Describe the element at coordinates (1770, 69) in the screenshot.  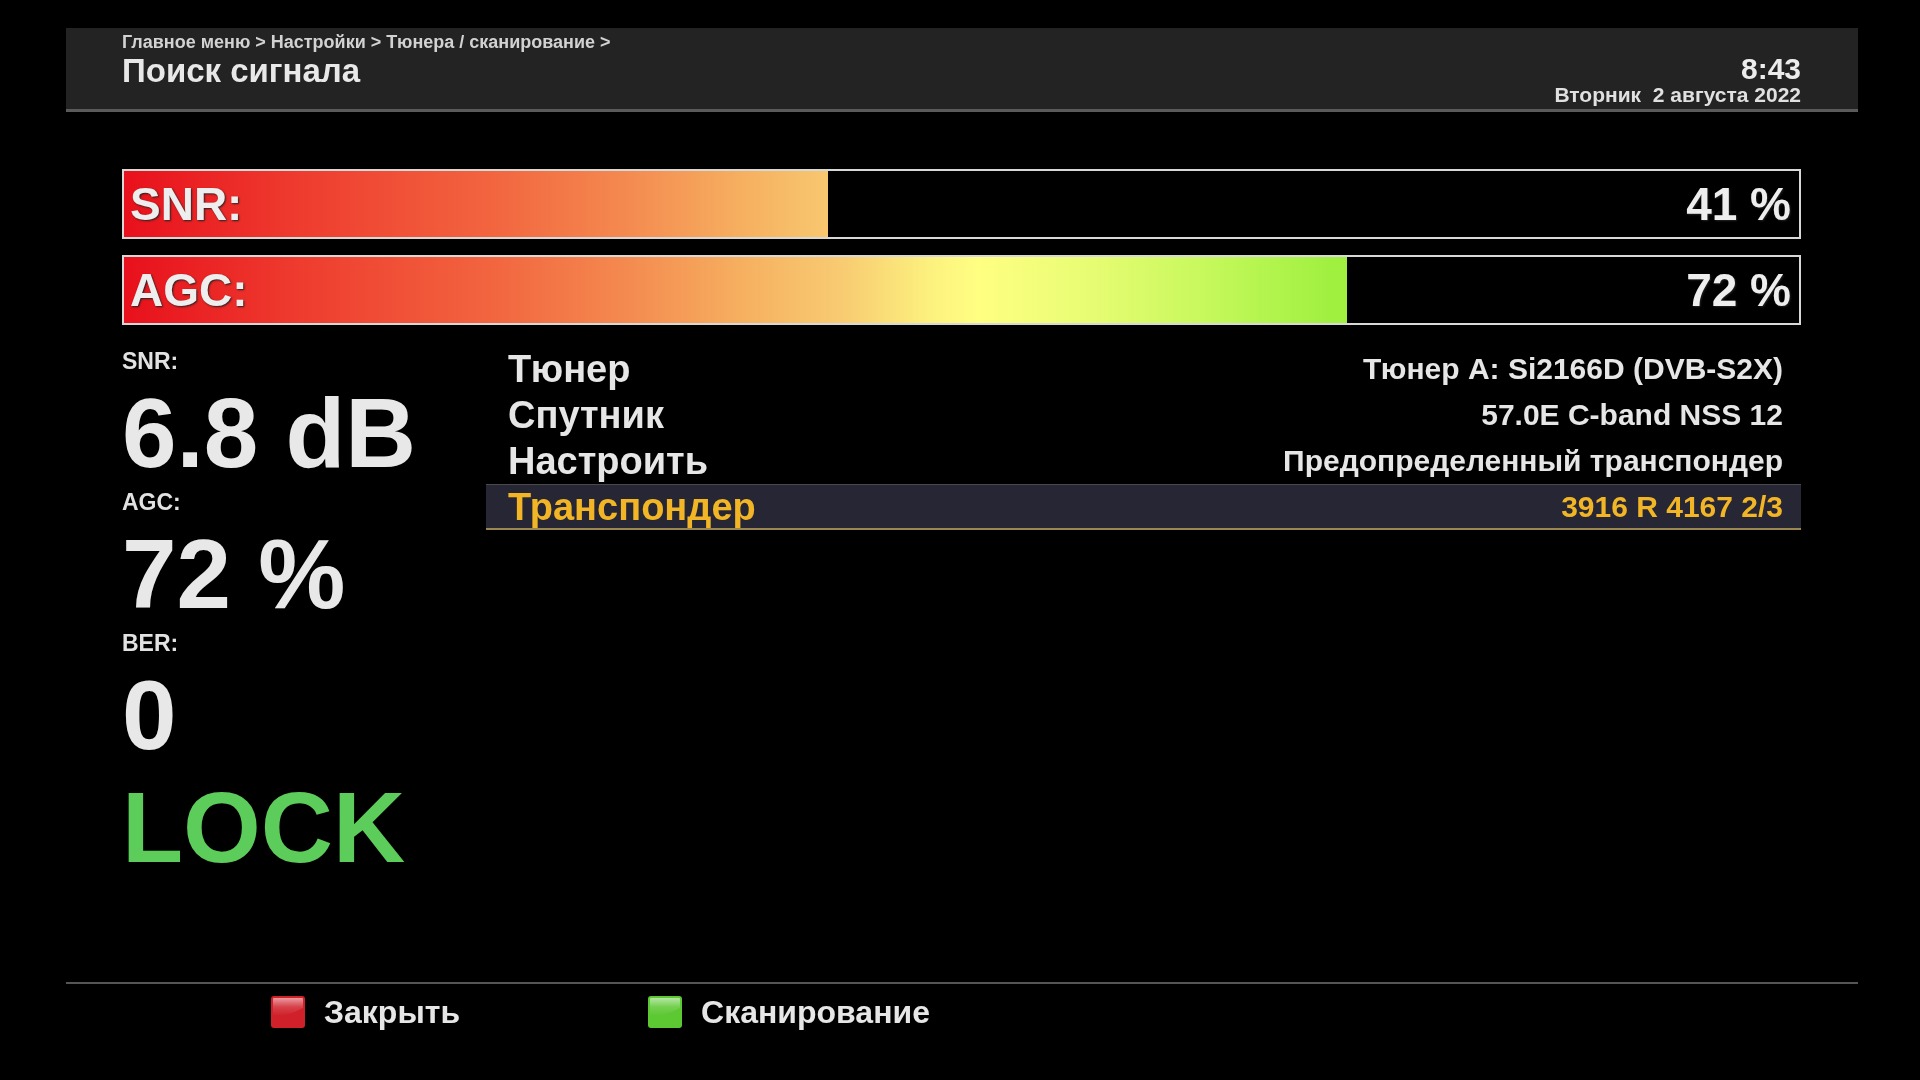
I see `clock-time: 8:43` at that location.